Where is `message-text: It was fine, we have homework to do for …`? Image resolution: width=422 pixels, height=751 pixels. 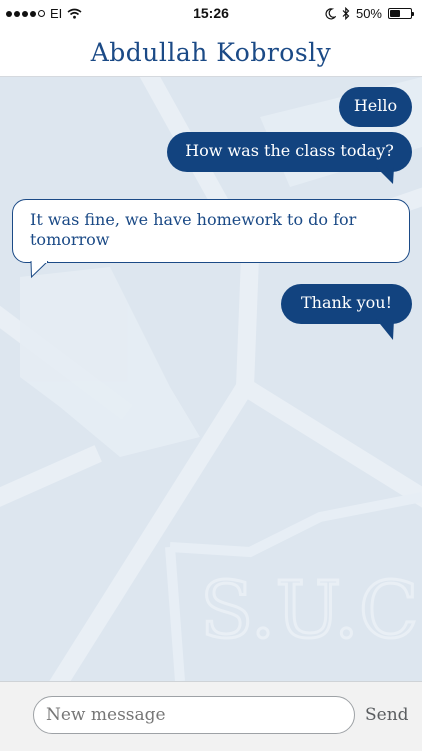
message-text: It was fine, we have homework to do for … is located at coordinates (193, 229).